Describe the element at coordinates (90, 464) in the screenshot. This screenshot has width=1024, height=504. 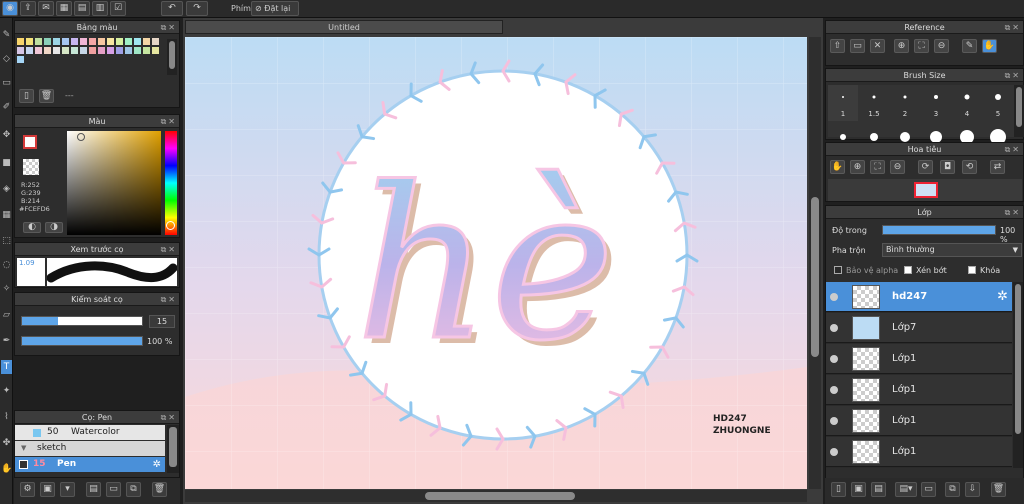
I see `brush-item-pen: 15 Pen ✲` at that location.